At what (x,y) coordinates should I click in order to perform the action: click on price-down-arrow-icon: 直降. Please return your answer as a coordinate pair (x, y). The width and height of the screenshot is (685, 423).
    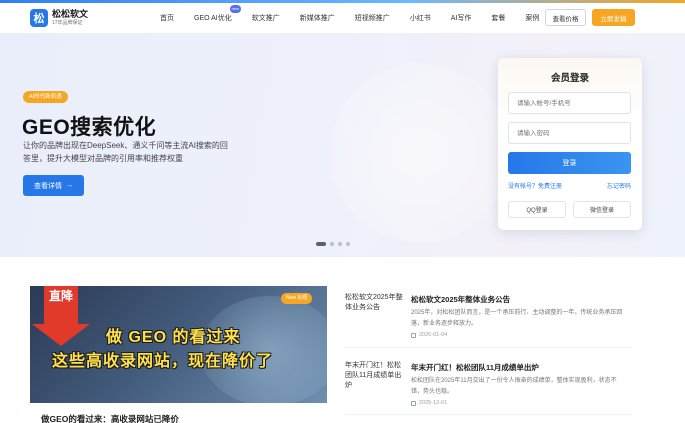
    Looking at the image, I should click on (60, 316).